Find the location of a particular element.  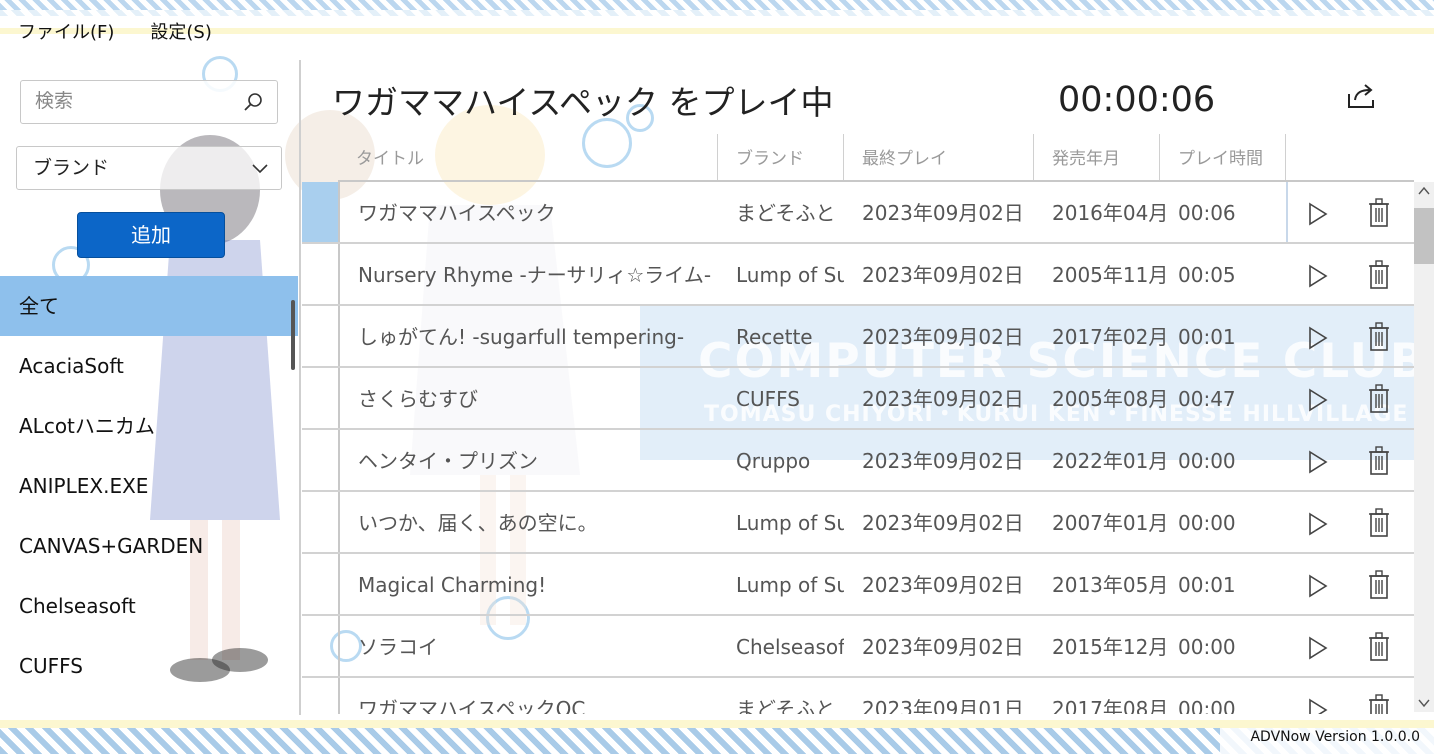

column-title: タイトル is located at coordinates (528, 157).